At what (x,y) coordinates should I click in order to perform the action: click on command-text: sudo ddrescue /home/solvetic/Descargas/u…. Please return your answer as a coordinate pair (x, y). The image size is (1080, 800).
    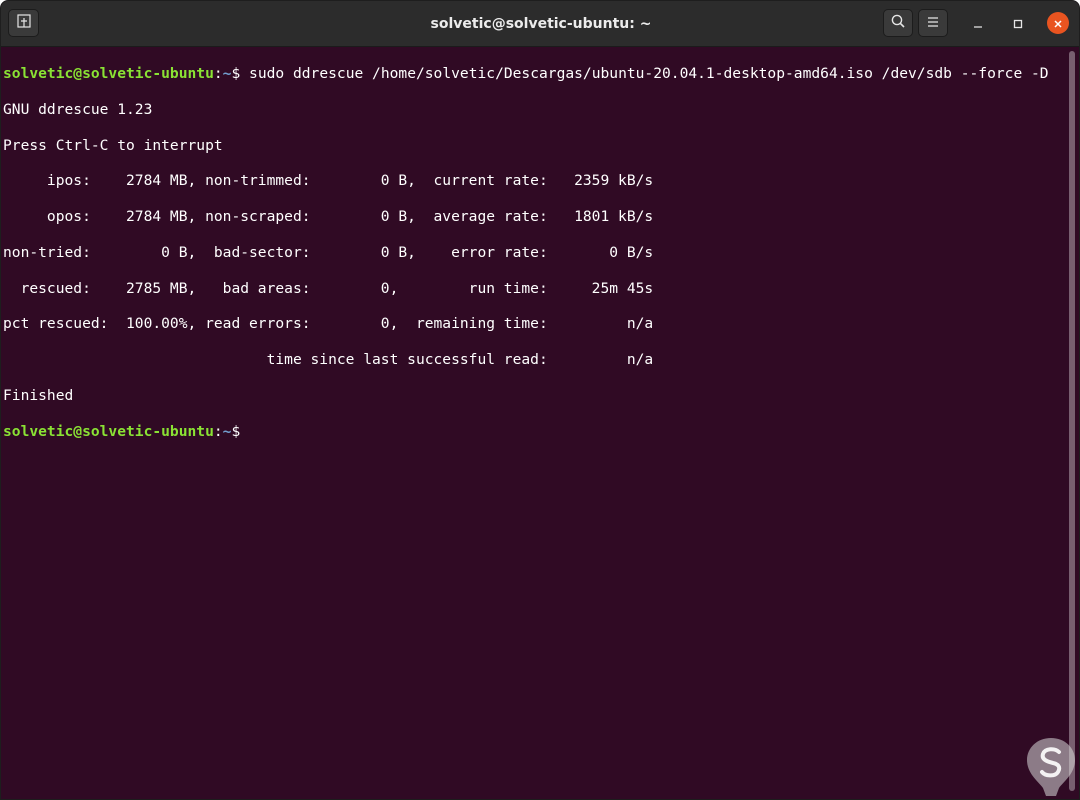
    Looking at the image, I should click on (644, 73).